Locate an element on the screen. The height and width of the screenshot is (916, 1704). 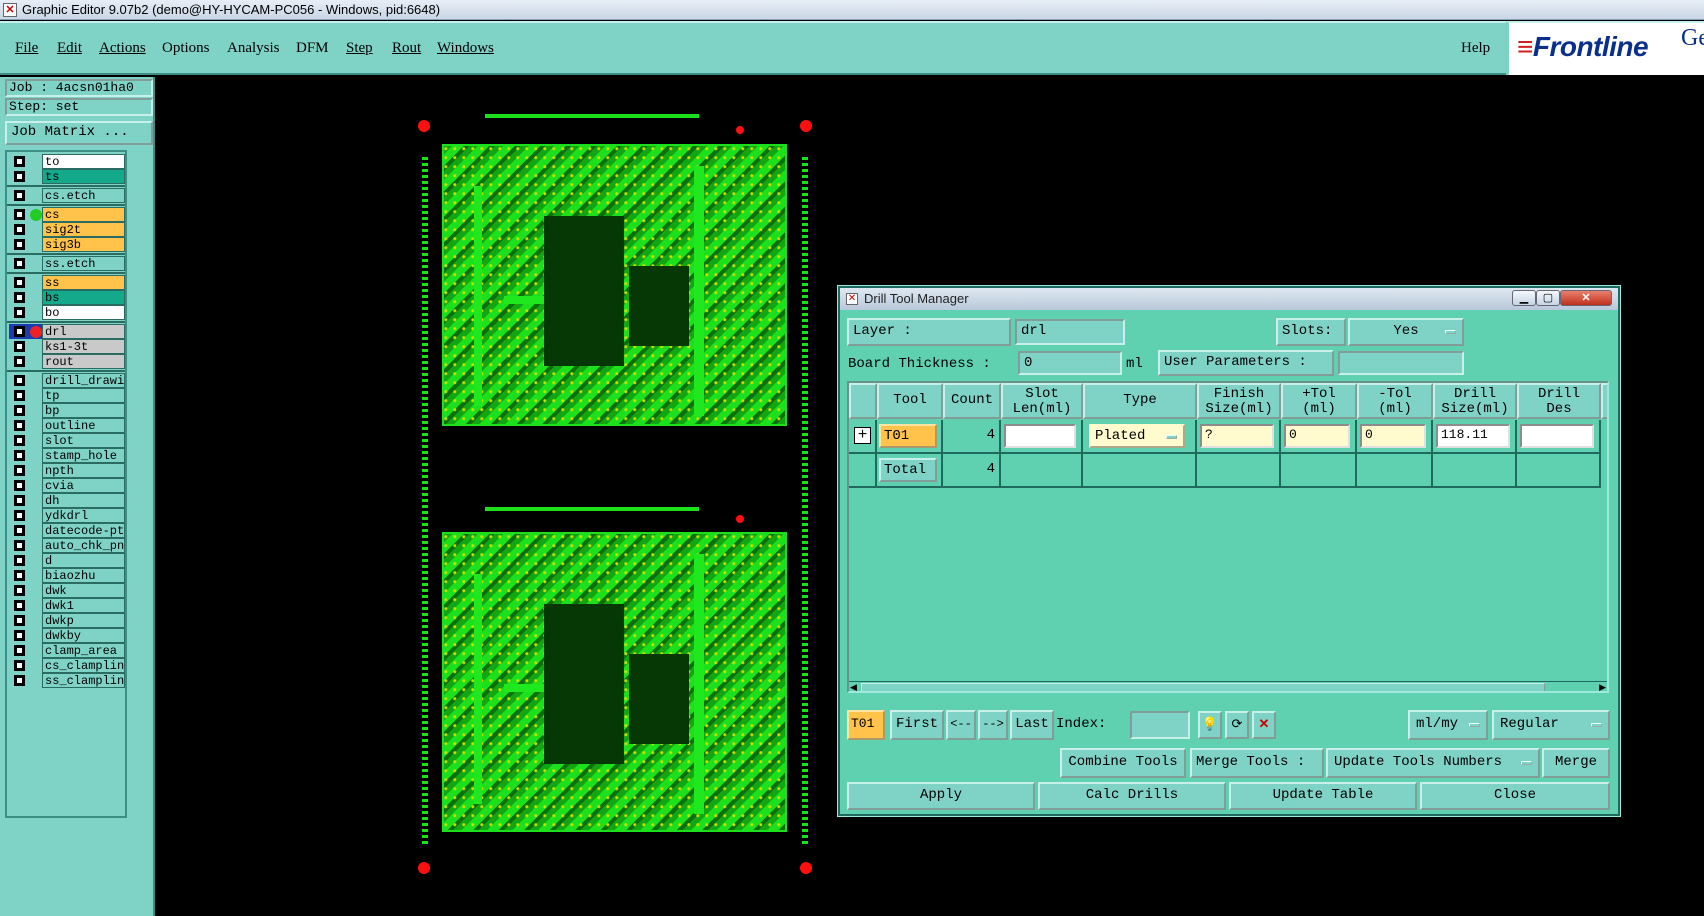
layer-row: clamp_area is located at coordinates (67, 650).